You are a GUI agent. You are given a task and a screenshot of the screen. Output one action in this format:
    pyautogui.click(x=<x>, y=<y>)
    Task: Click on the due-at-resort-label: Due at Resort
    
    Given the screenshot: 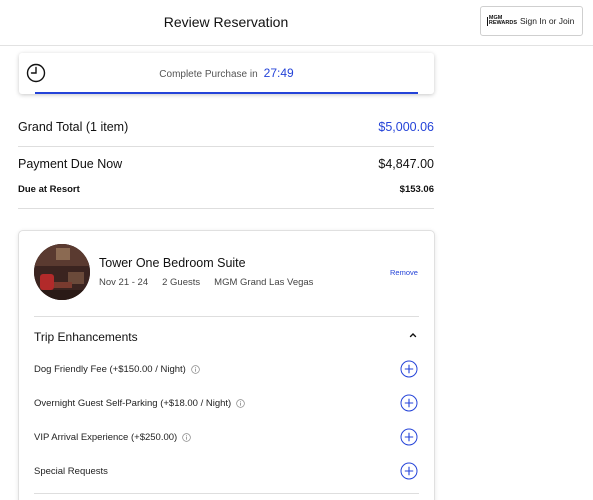 What is the action you would take?
    pyautogui.click(x=49, y=189)
    